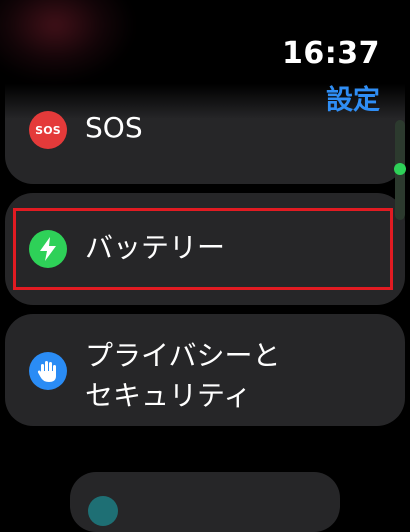 This screenshot has width=410, height=532. What do you see at coordinates (353, 97) in the screenshot?
I see `back-to-settings-link: 設定` at bounding box center [353, 97].